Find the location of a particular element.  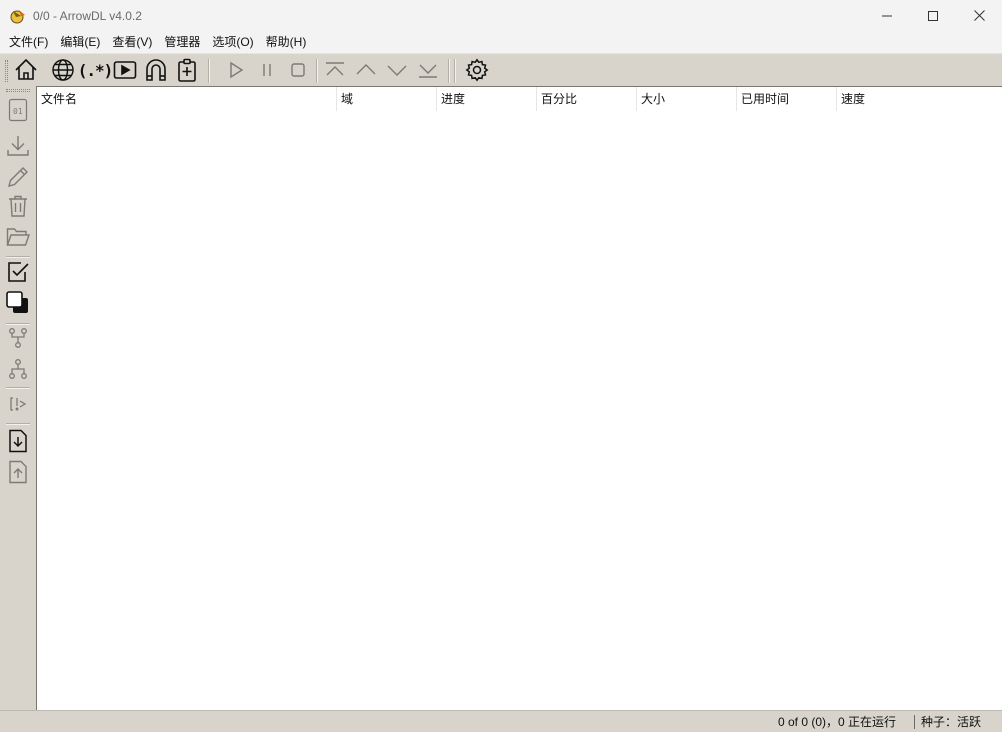

trash-icon is located at coordinates (18, 206).